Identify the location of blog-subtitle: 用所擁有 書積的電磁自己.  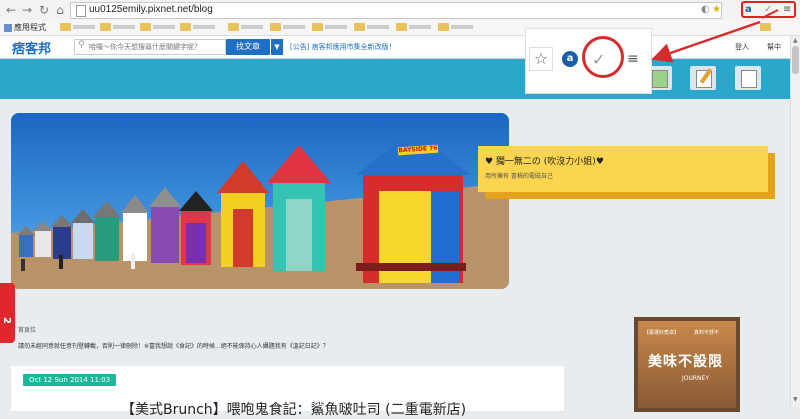
(519, 176).